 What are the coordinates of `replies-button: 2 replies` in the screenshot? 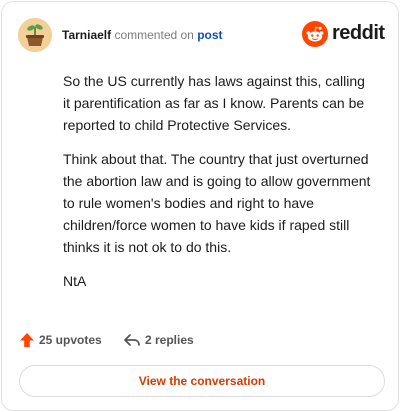 It's located at (158, 340).